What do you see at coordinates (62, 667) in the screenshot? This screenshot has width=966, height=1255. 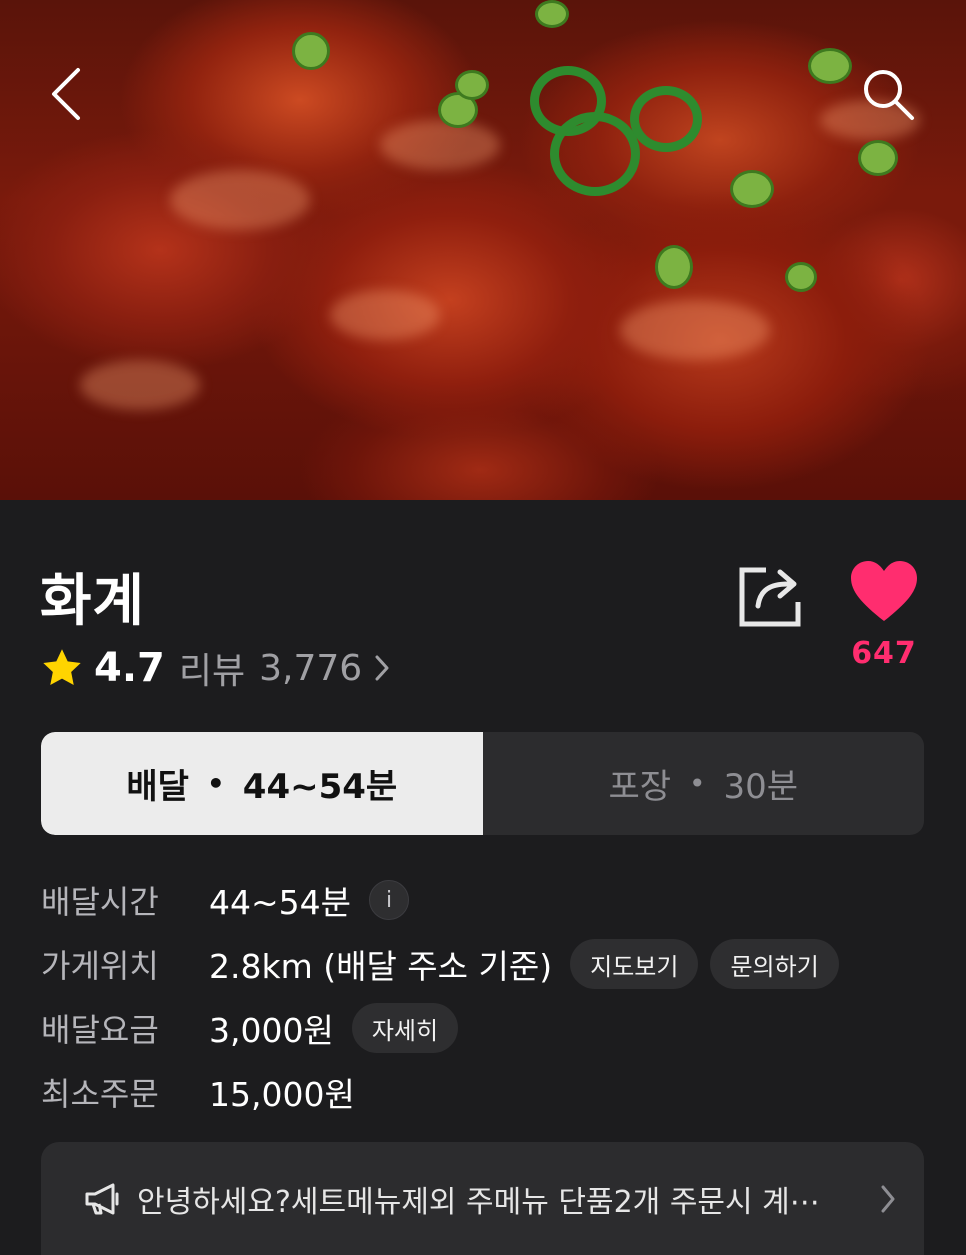 I see `star-icon` at bounding box center [62, 667].